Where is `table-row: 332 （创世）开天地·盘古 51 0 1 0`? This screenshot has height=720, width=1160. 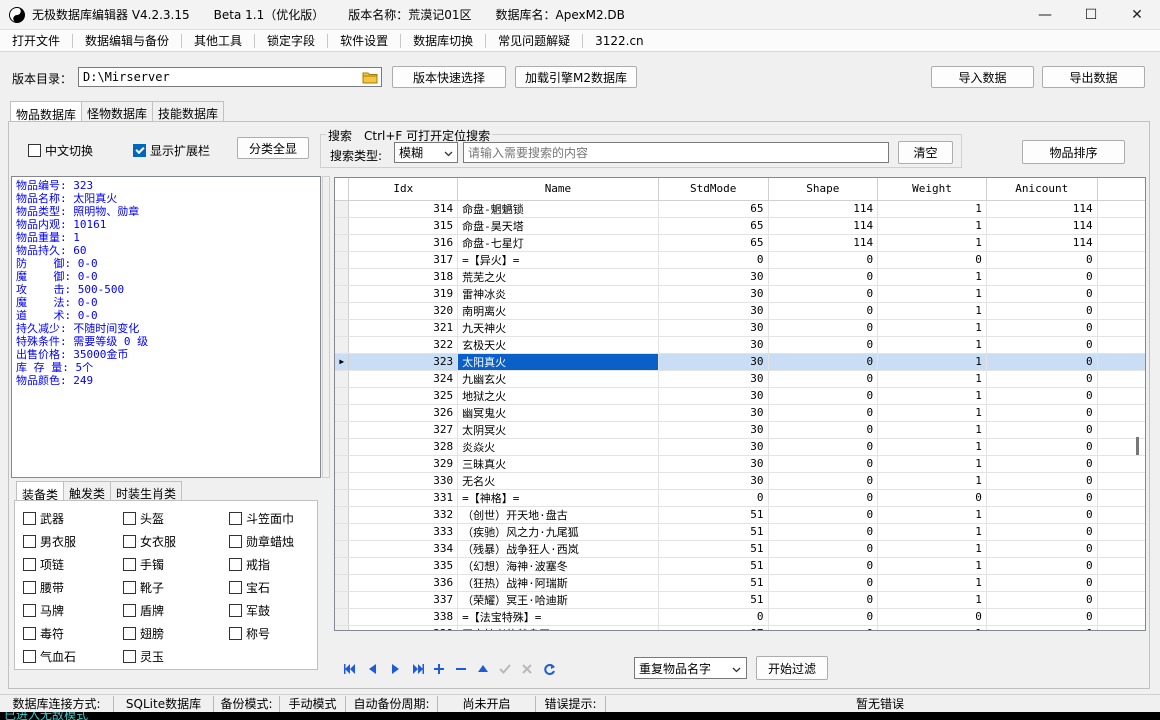
table-row: 332 （创世）开天地·盘古 51 0 1 0 is located at coordinates (740, 515).